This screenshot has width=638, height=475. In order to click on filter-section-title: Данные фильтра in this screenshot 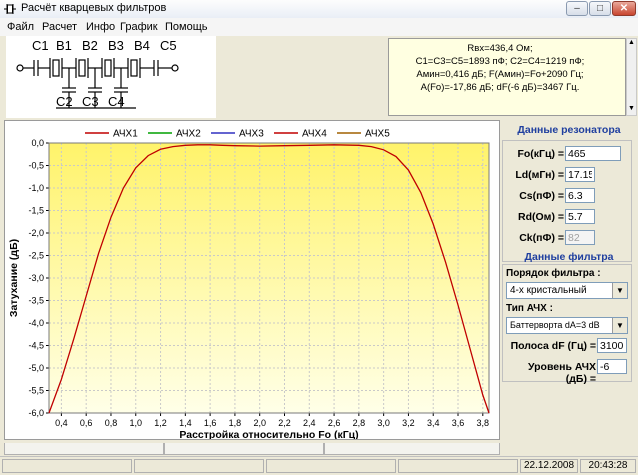, I will do `click(569, 257)`.